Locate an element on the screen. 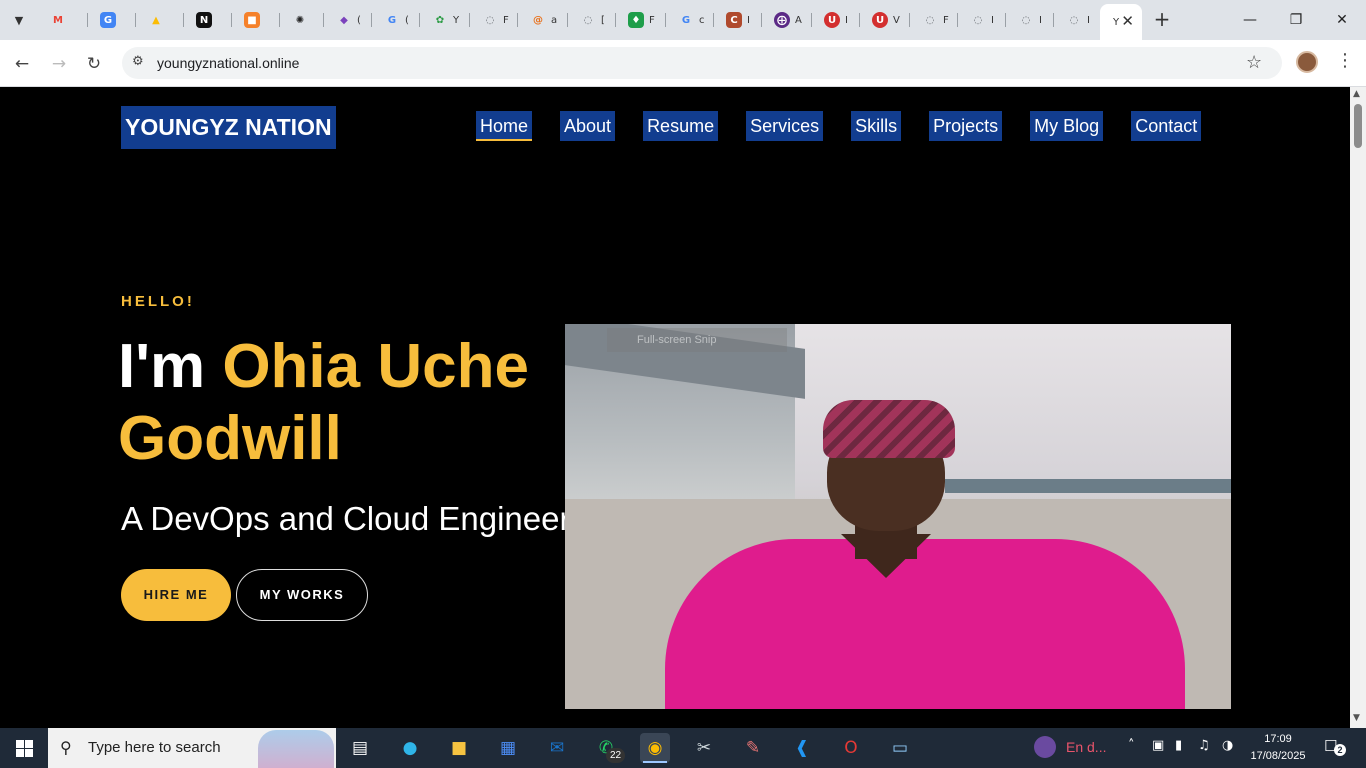  snipping-tool-icon: ✂ is located at coordinates (704, 748).